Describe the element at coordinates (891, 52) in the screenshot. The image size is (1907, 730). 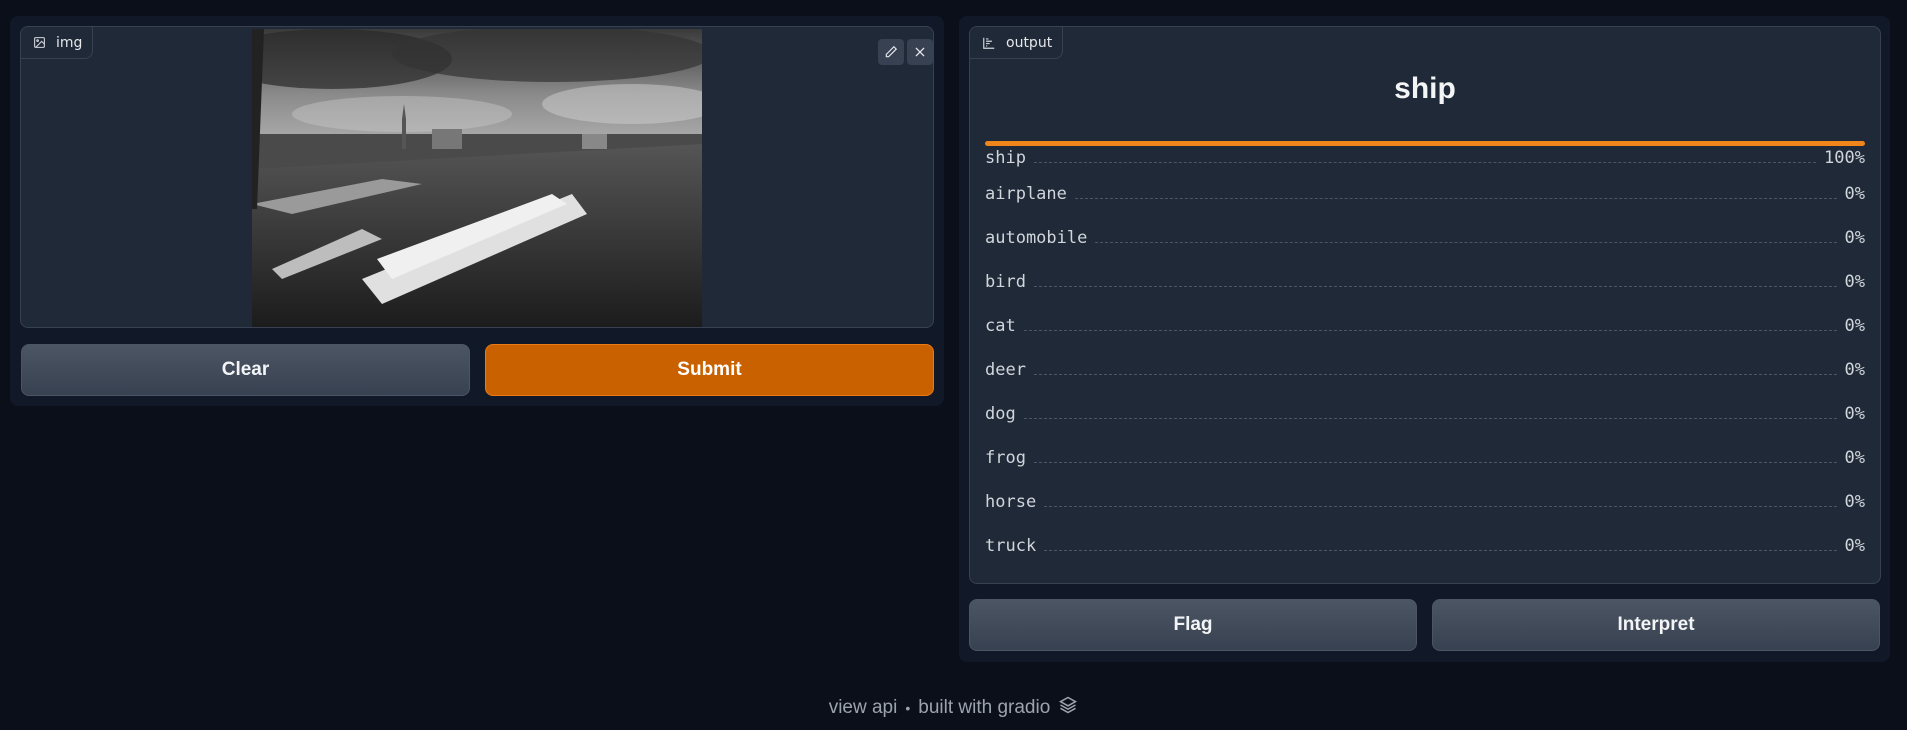
I see `pencil-icon` at that location.